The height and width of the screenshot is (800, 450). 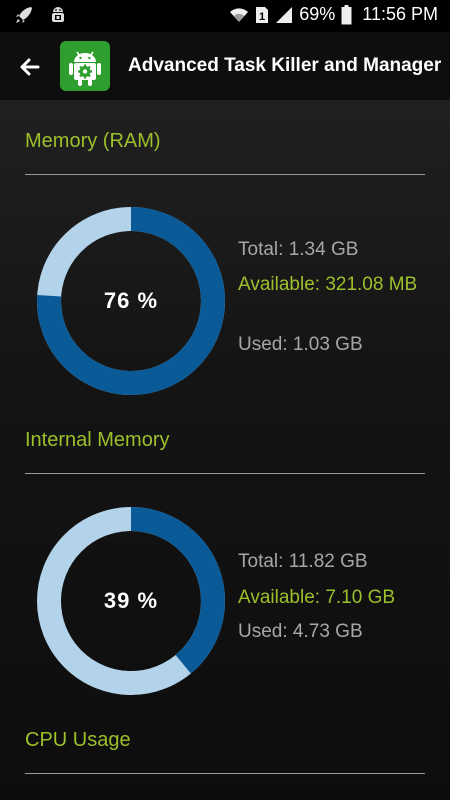 I want to click on internal-used: Used: 4.73 GB, so click(x=300, y=631).